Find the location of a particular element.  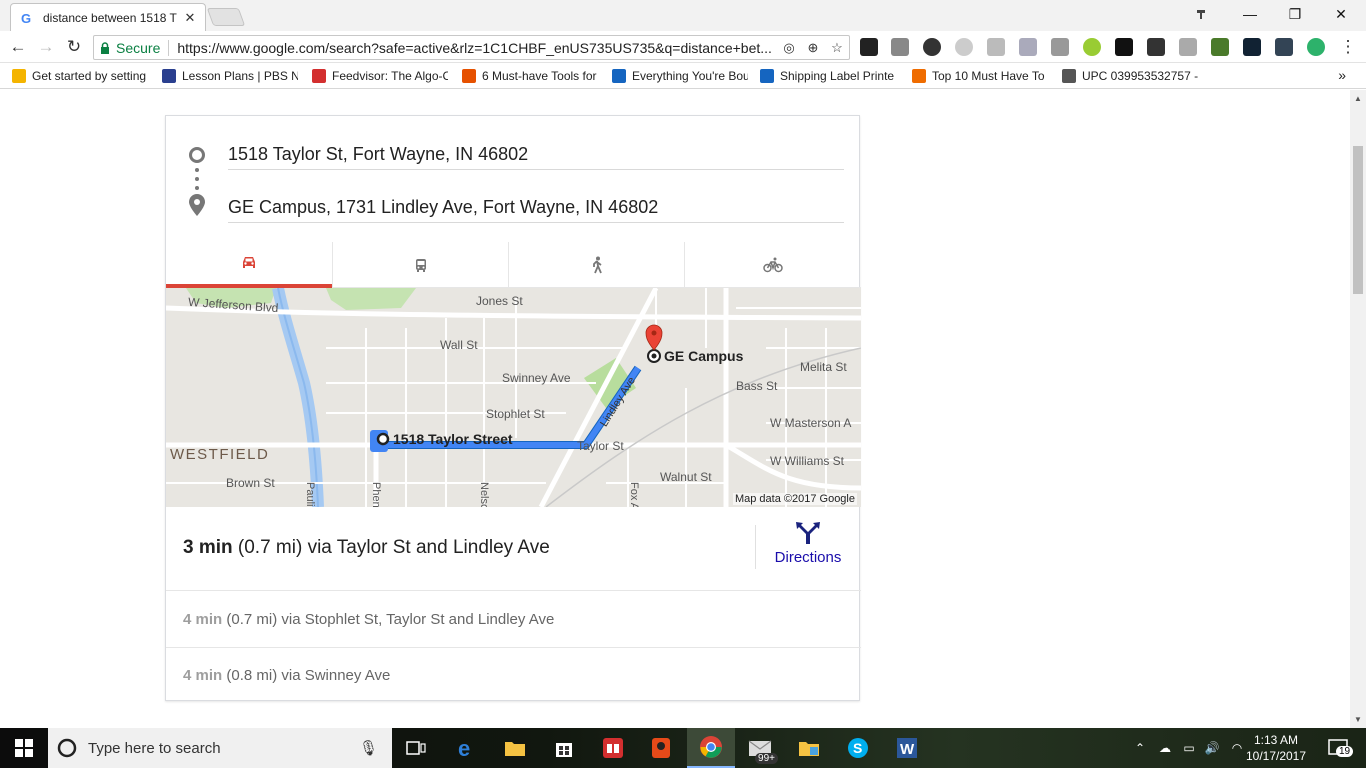

close-tab-icon: ✕ is located at coordinates (190, 18).